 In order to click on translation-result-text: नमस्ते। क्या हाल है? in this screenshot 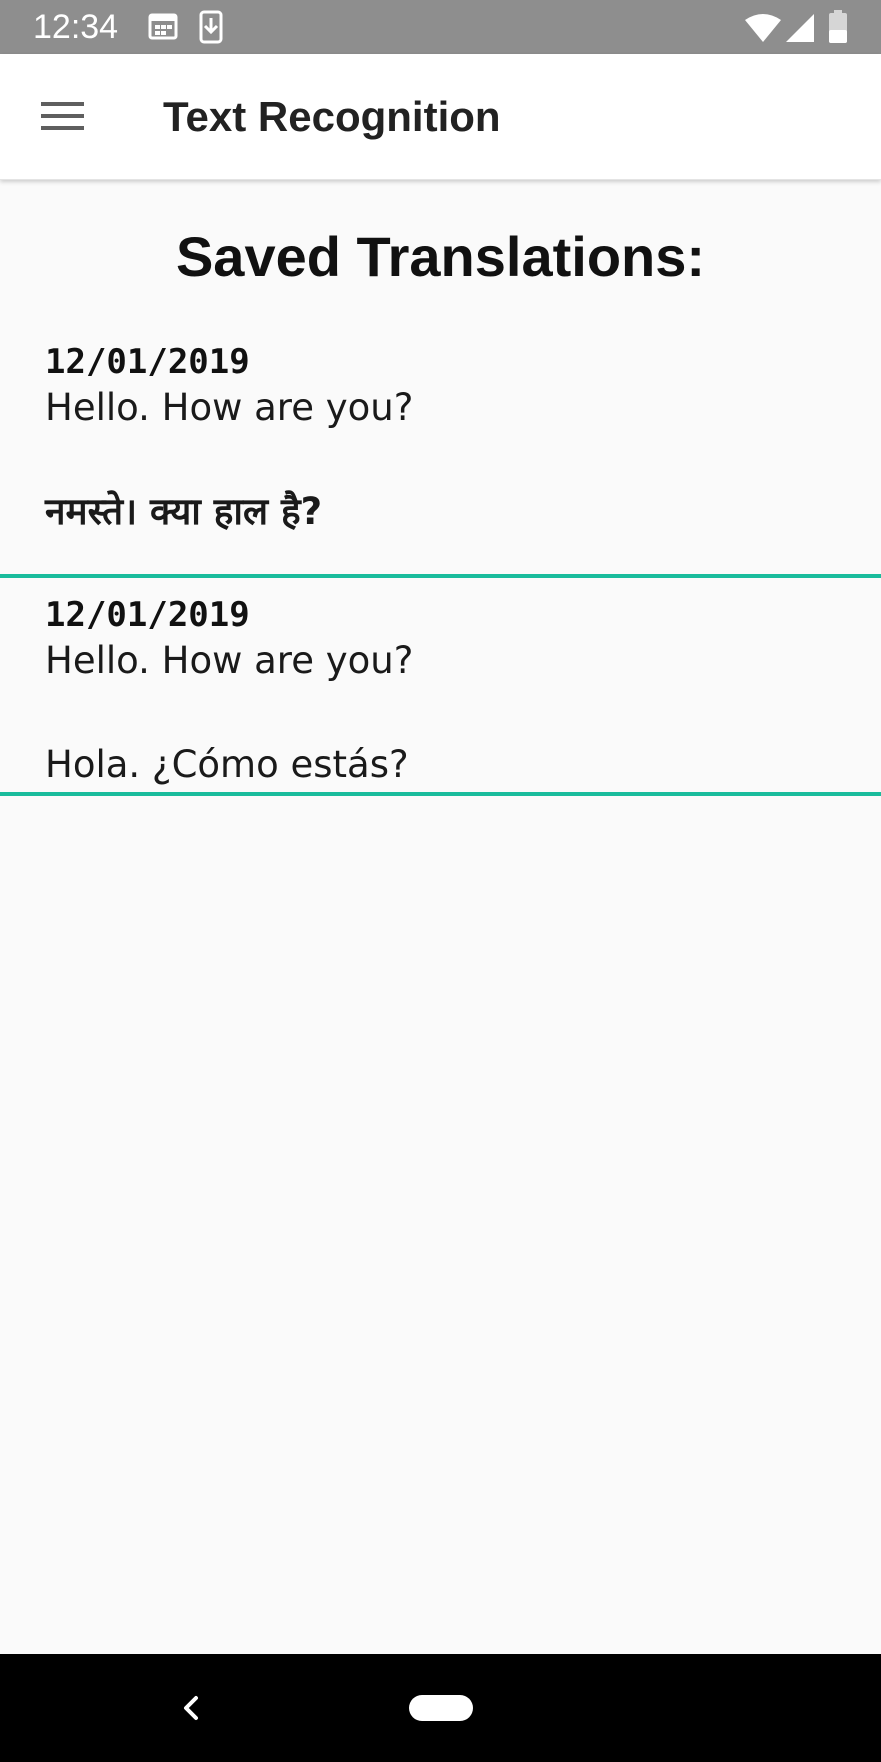, I will do `click(184, 511)`.